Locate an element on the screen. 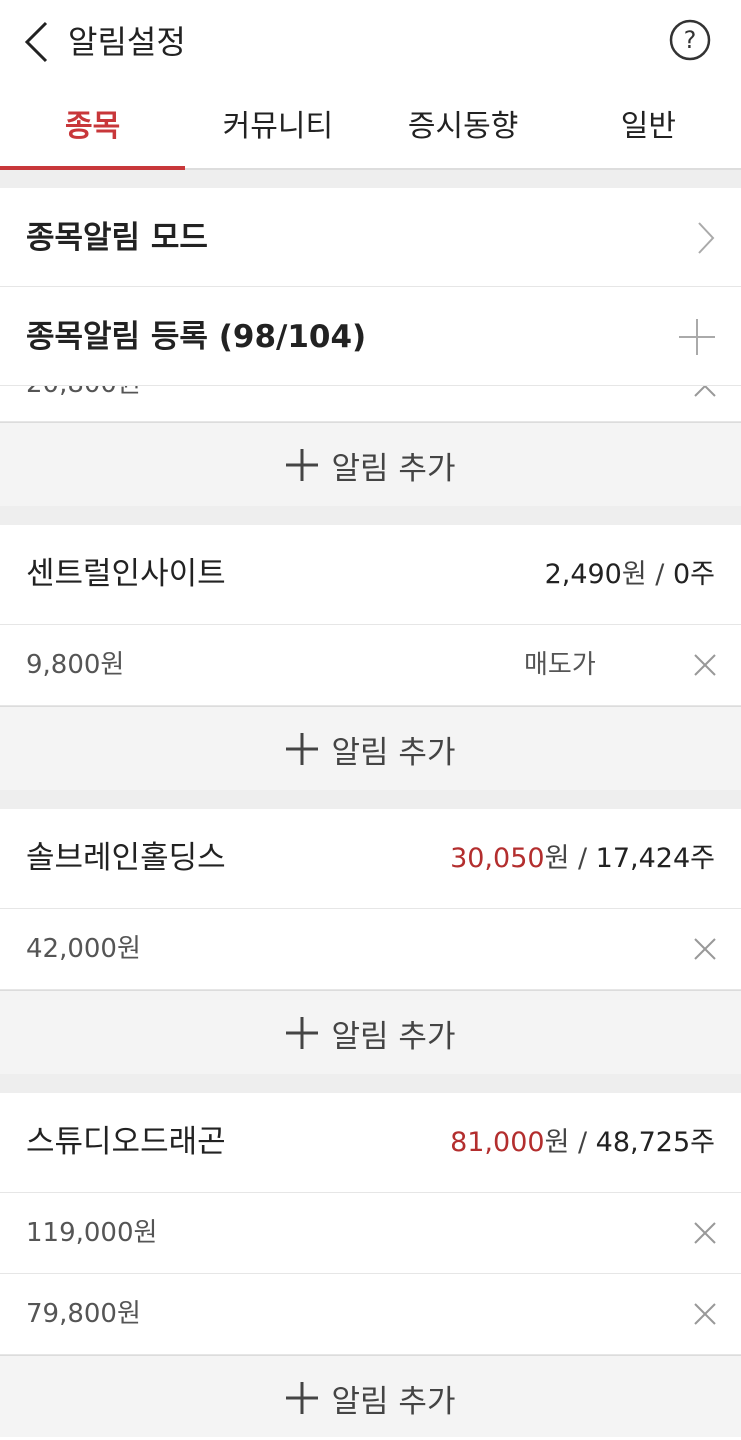 The height and width of the screenshot is (1440, 741). app-header: 알림설정 ? is located at coordinates (370, 42).